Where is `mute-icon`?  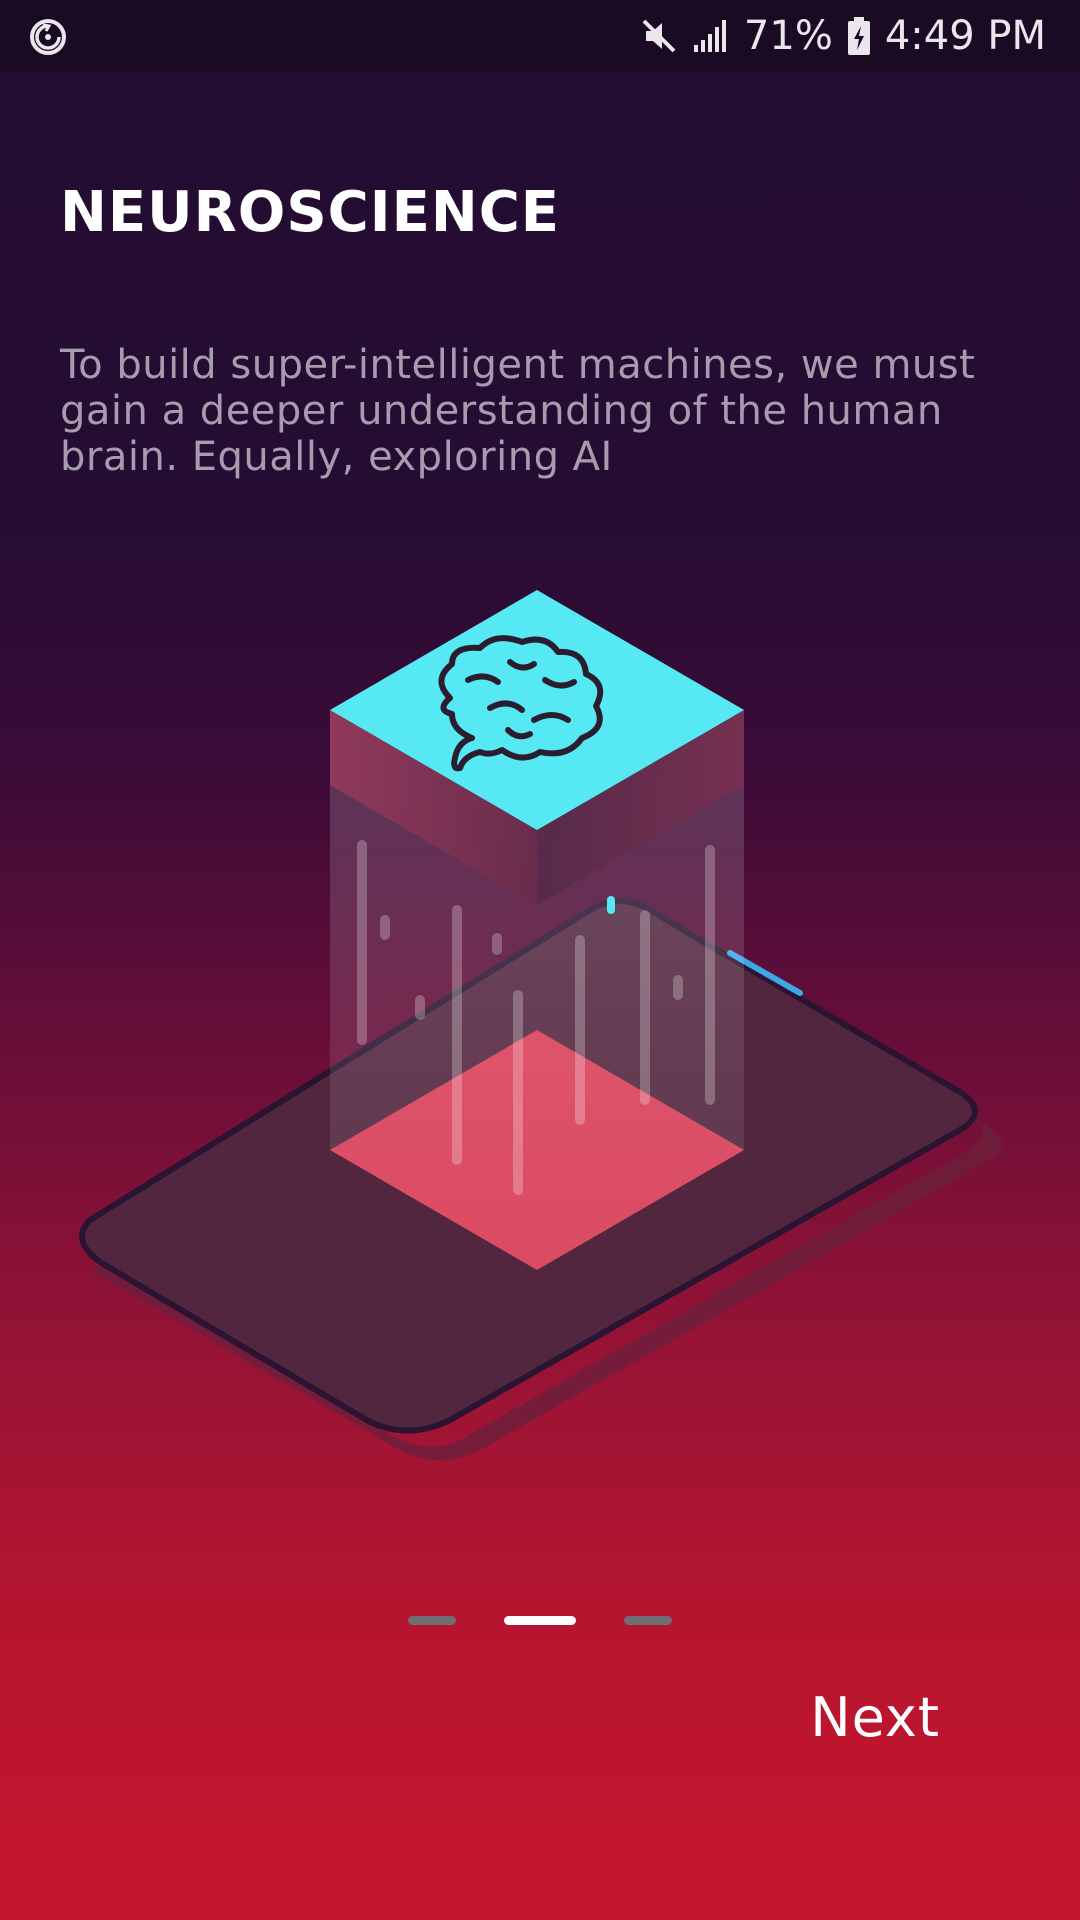 mute-icon is located at coordinates (659, 36).